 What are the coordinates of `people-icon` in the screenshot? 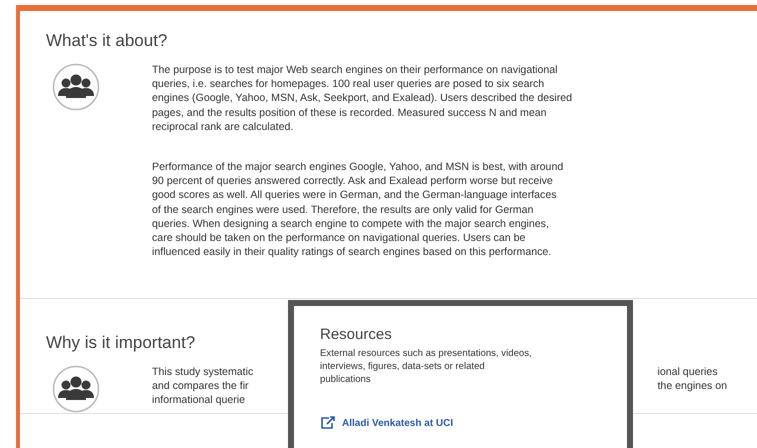 It's located at (76, 87).